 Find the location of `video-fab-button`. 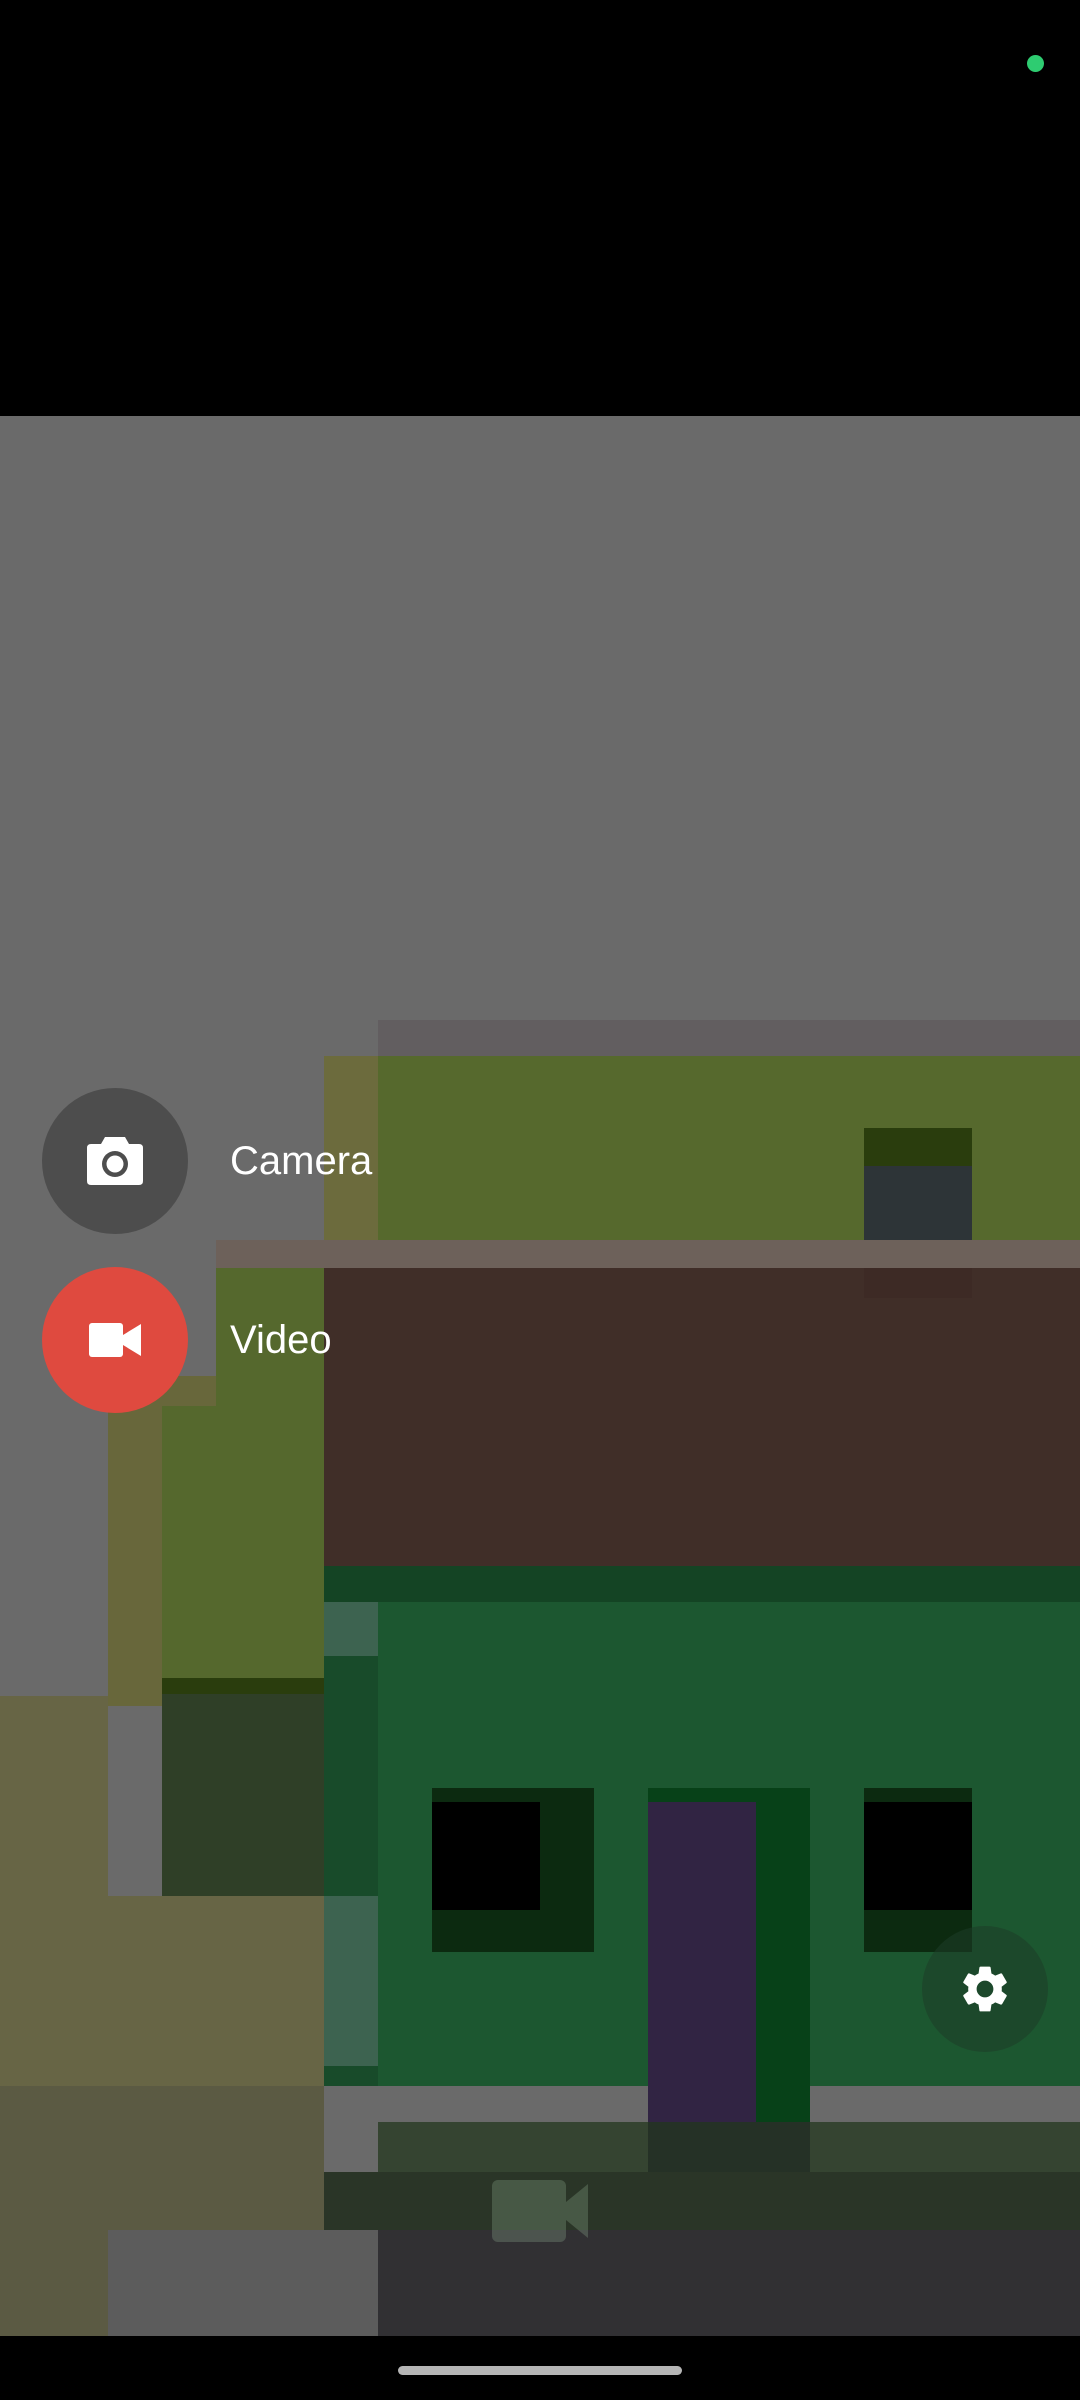

video-fab-button is located at coordinates (115, 1340).